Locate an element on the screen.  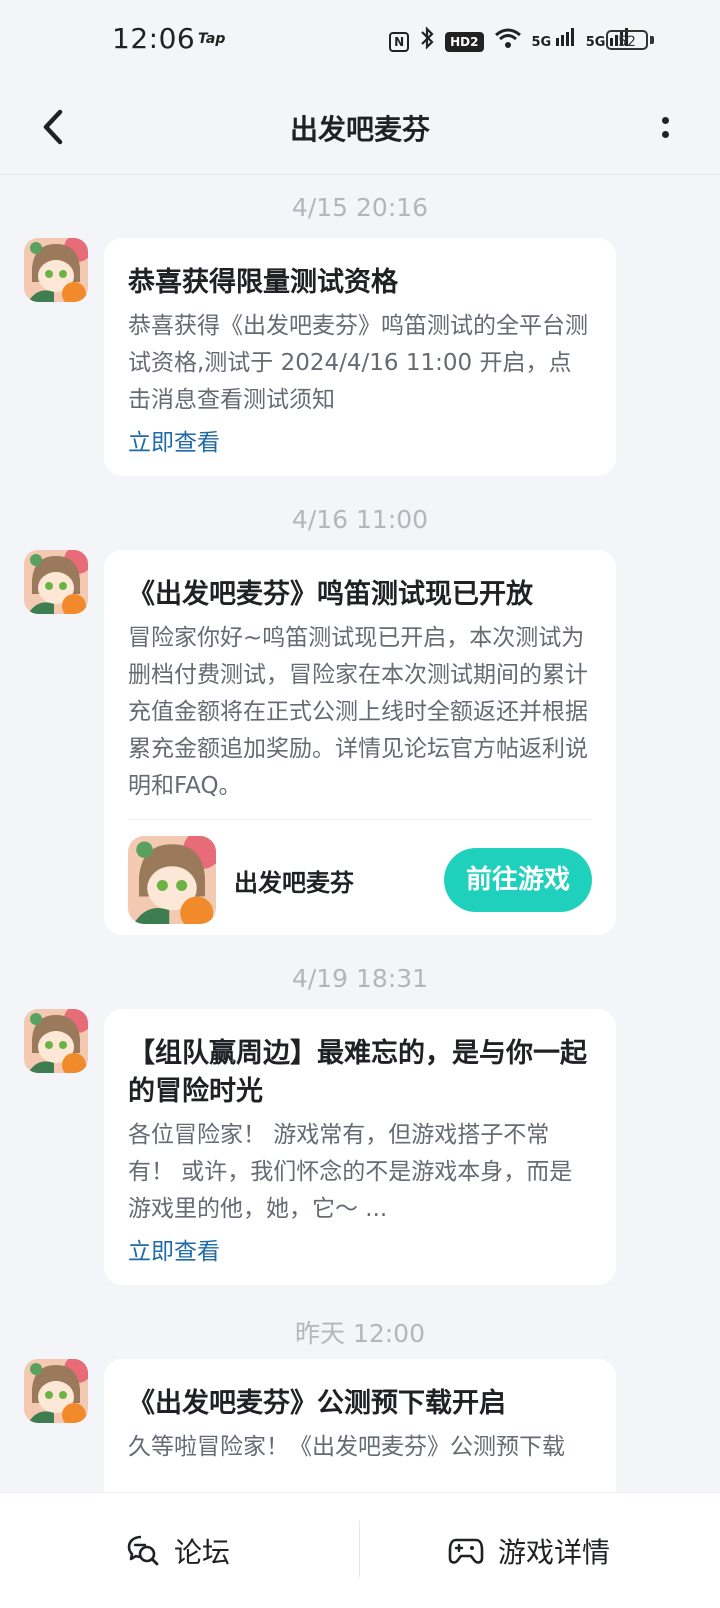
status-time: 12:06 is located at coordinates (154, 38).